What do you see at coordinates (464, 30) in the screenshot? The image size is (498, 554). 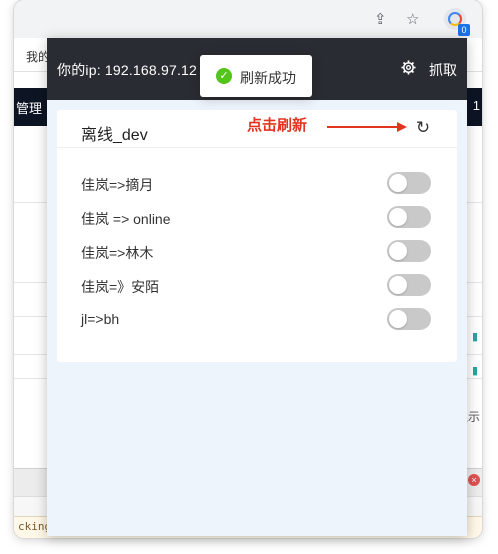 I see `extension-badge: 0` at bounding box center [464, 30].